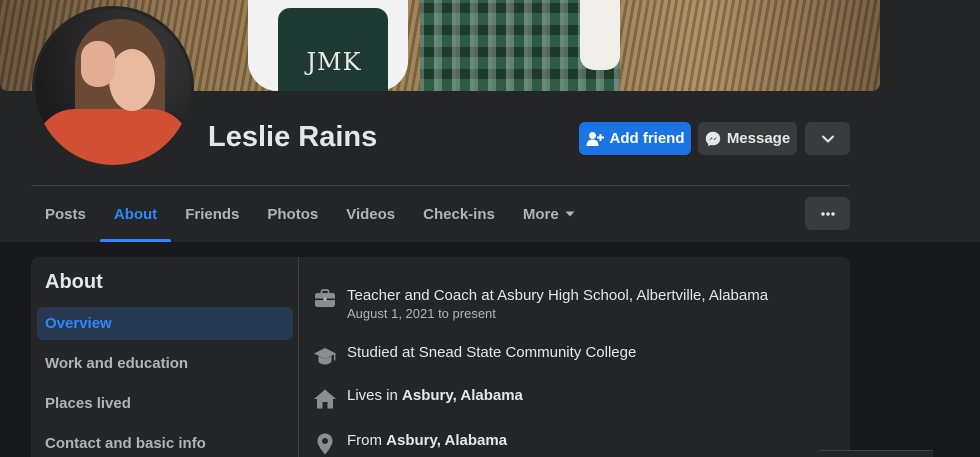 The width and height of the screenshot is (980, 457). I want to click on message-label: Message, so click(758, 138).